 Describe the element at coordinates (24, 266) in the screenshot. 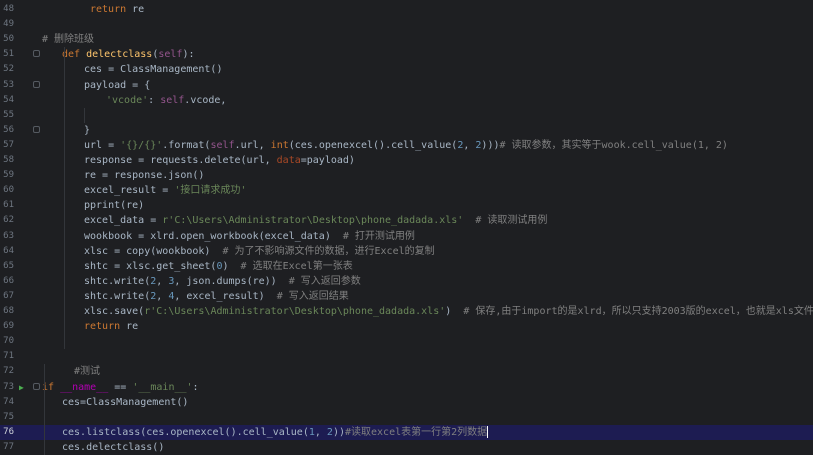

I see `line-gutter: 65` at that location.